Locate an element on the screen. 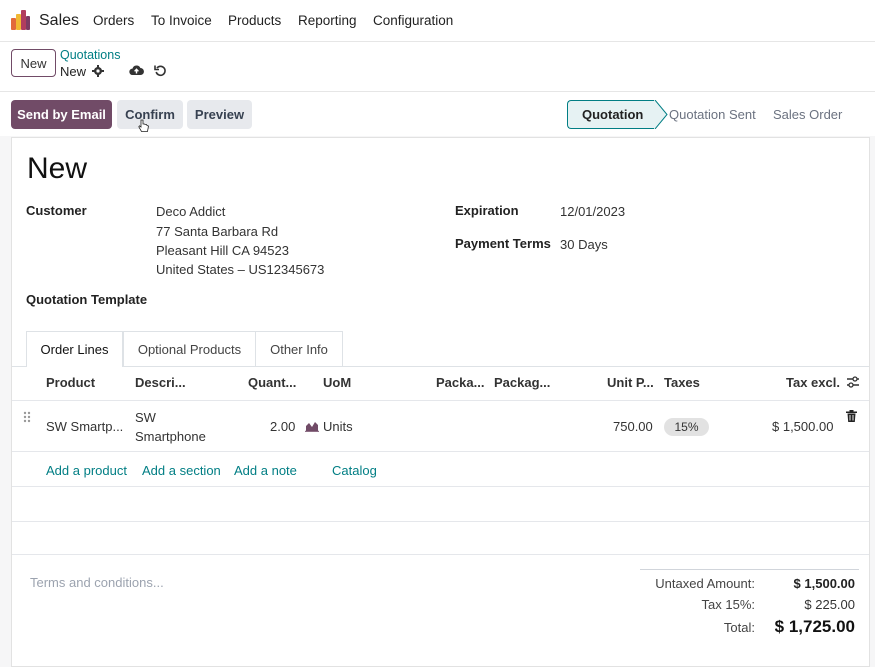 This screenshot has height=667, width=875. stage-sales-order: Sales Order is located at coordinates (806, 114).